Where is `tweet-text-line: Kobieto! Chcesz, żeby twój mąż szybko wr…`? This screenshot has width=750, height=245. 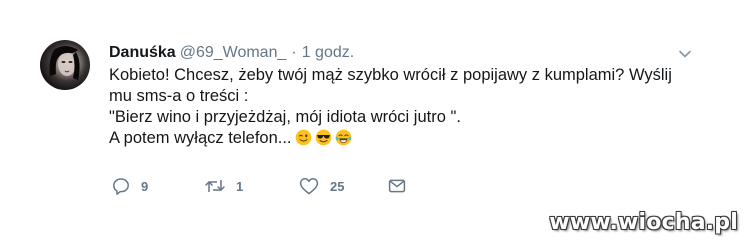 tweet-text-line: Kobieto! Chcesz, żeby twój mąż szybko wr… is located at coordinates (390, 75).